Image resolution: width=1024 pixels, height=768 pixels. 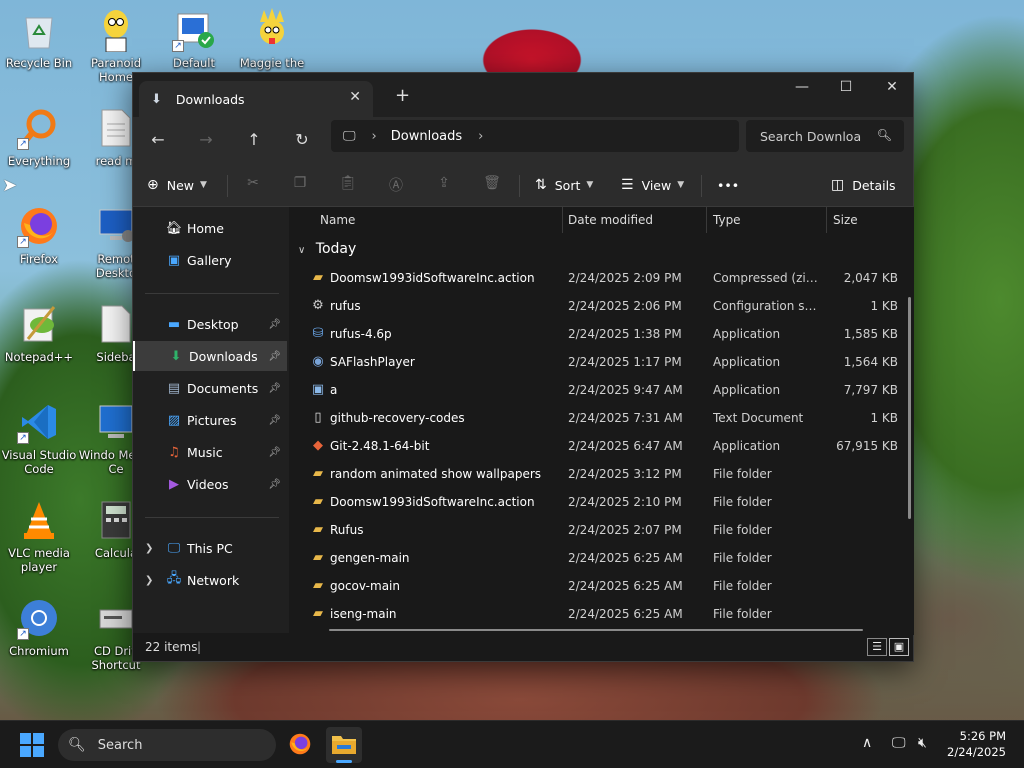 What do you see at coordinates (210, 452) in the screenshot?
I see `nav-item-music: ♫ Music 📌︎` at bounding box center [210, 452].